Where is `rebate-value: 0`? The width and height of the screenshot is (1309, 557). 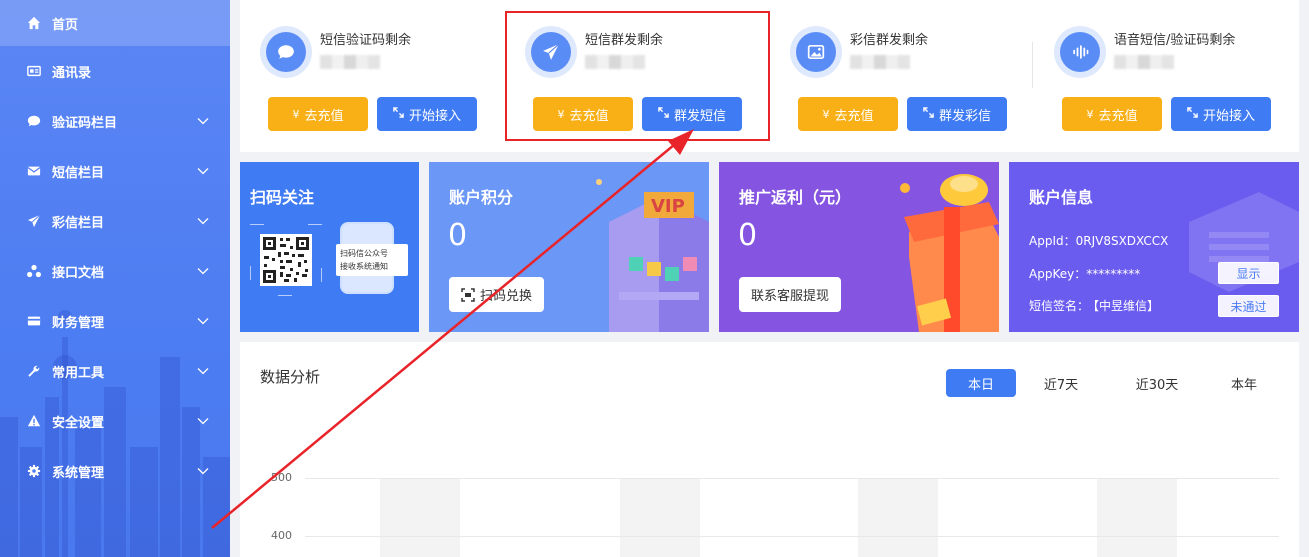
rebate-value: 0 is located at coordinates (748, 235).